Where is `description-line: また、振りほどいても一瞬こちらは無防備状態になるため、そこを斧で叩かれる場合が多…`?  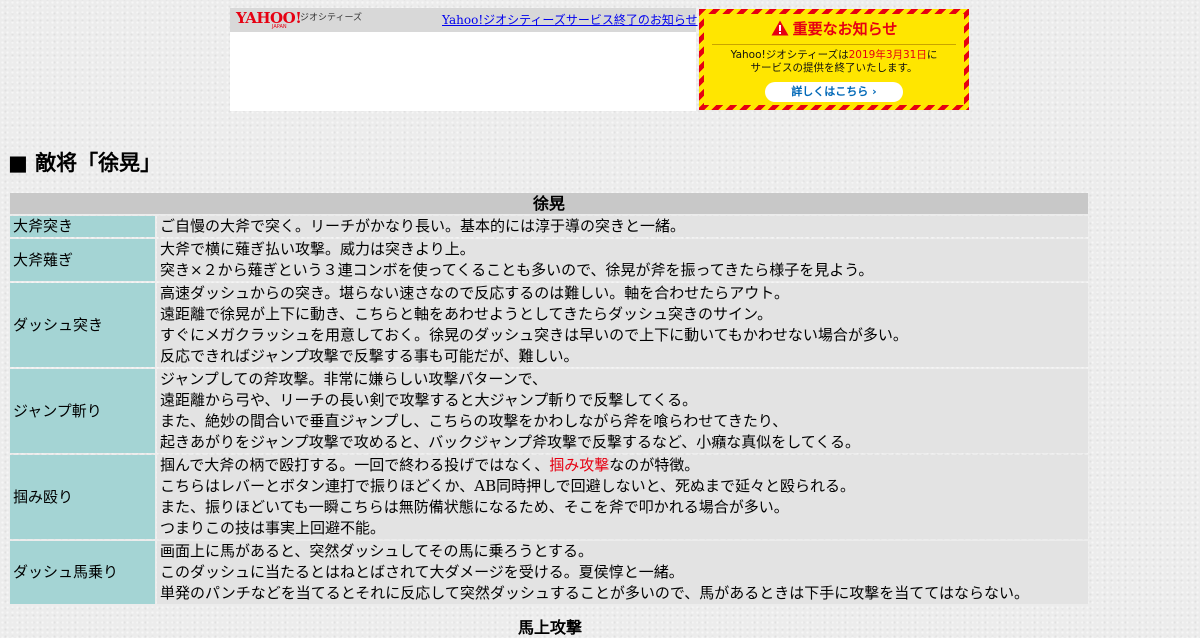 description-line: また、振りほどいても一瞬こちらは無防備状態になるため、そこを斧で叩かれる場合が多… is located at coordinates (474, 507).